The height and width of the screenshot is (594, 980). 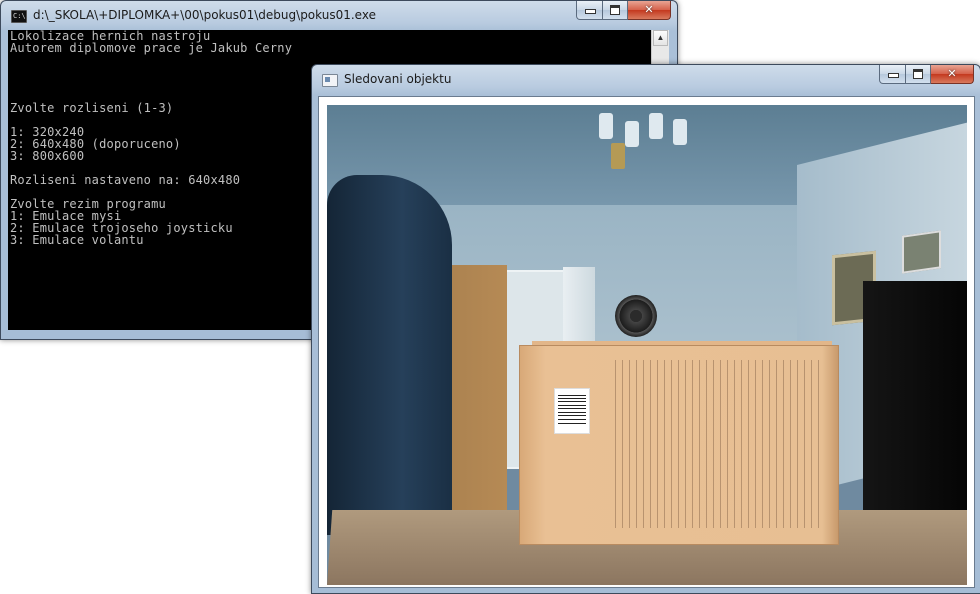 I want to click on barcode, so click(x=572, y=411).